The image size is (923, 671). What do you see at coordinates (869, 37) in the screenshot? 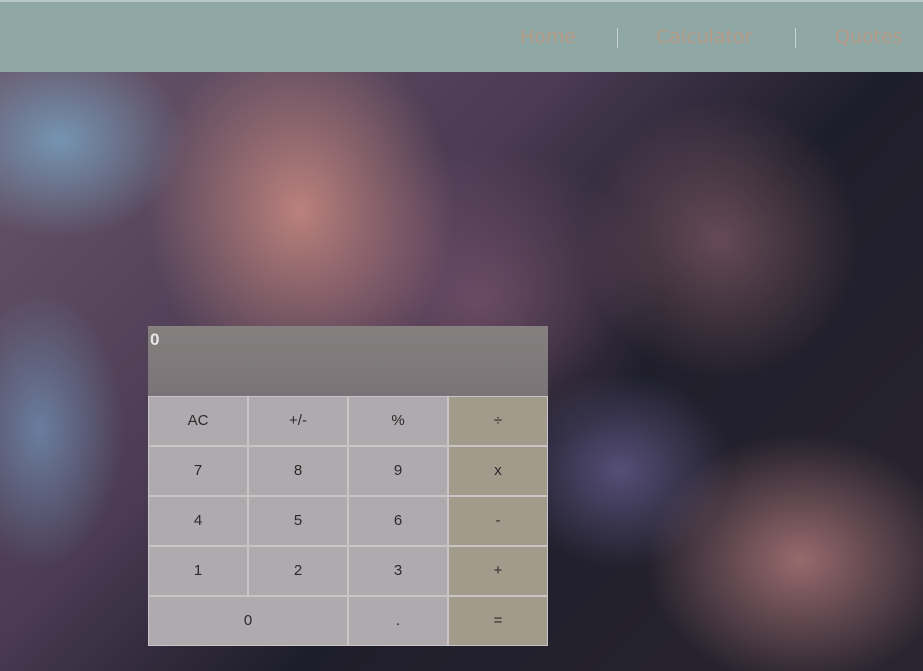
I see `nav-link-quotes: Quotes` at bounding box center [869, 37].